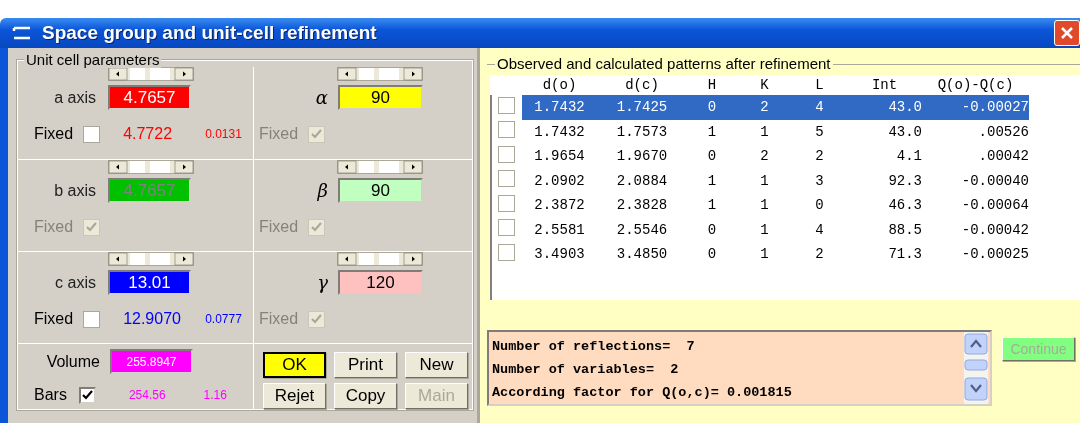 This screenshot has height=423, width=1080. Describe the element at coordinates (209, 33) in the screenshot. I see `window-title: Space group and unit-cell refinement` at that location.